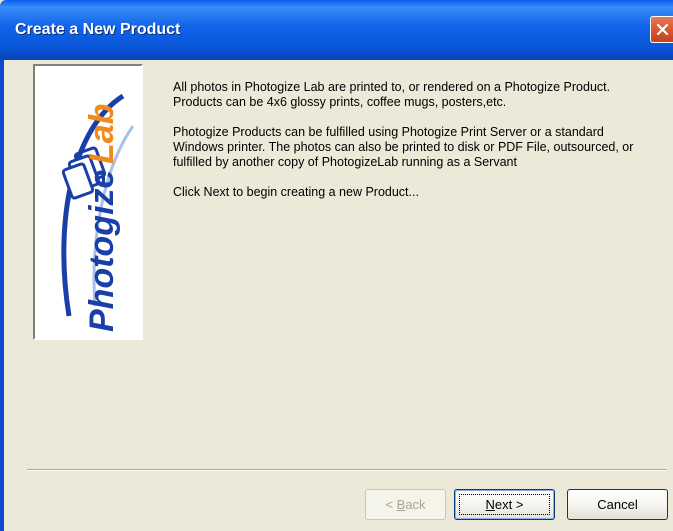  I want to click on close-button, so click(661, 29).